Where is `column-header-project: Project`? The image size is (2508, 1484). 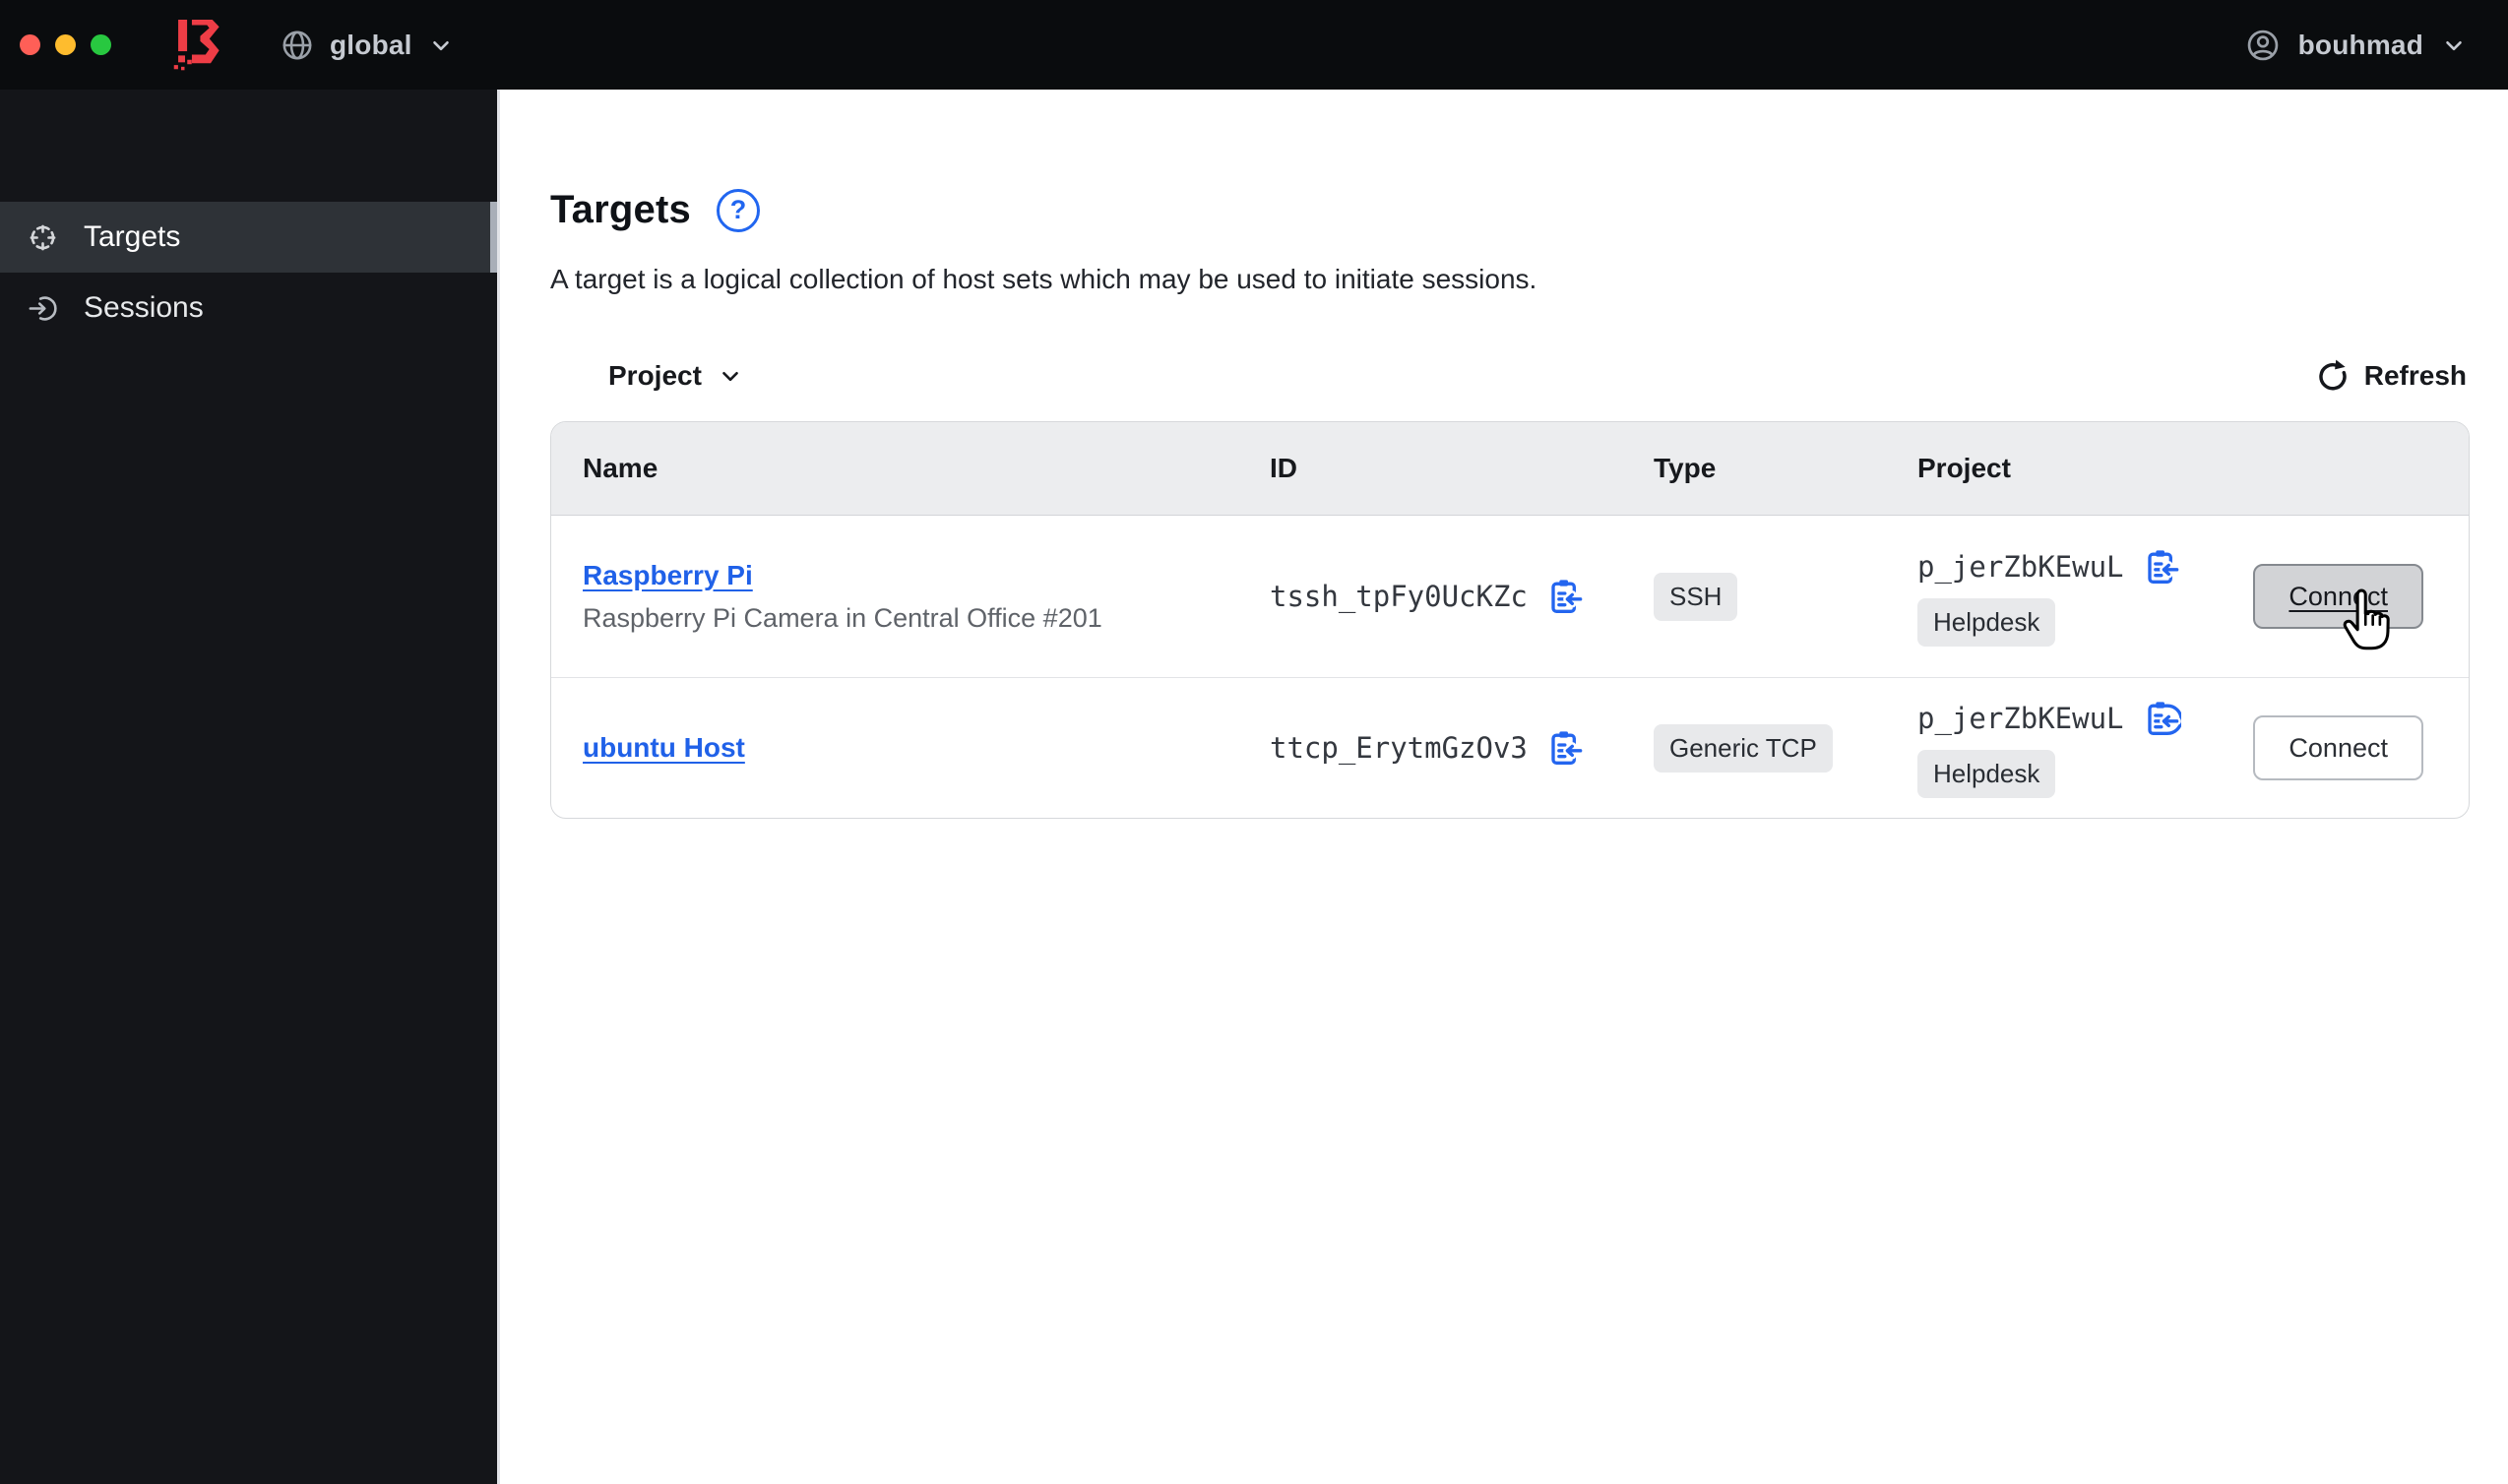 column-header-project: Project is located at coordinates (1964, 468).